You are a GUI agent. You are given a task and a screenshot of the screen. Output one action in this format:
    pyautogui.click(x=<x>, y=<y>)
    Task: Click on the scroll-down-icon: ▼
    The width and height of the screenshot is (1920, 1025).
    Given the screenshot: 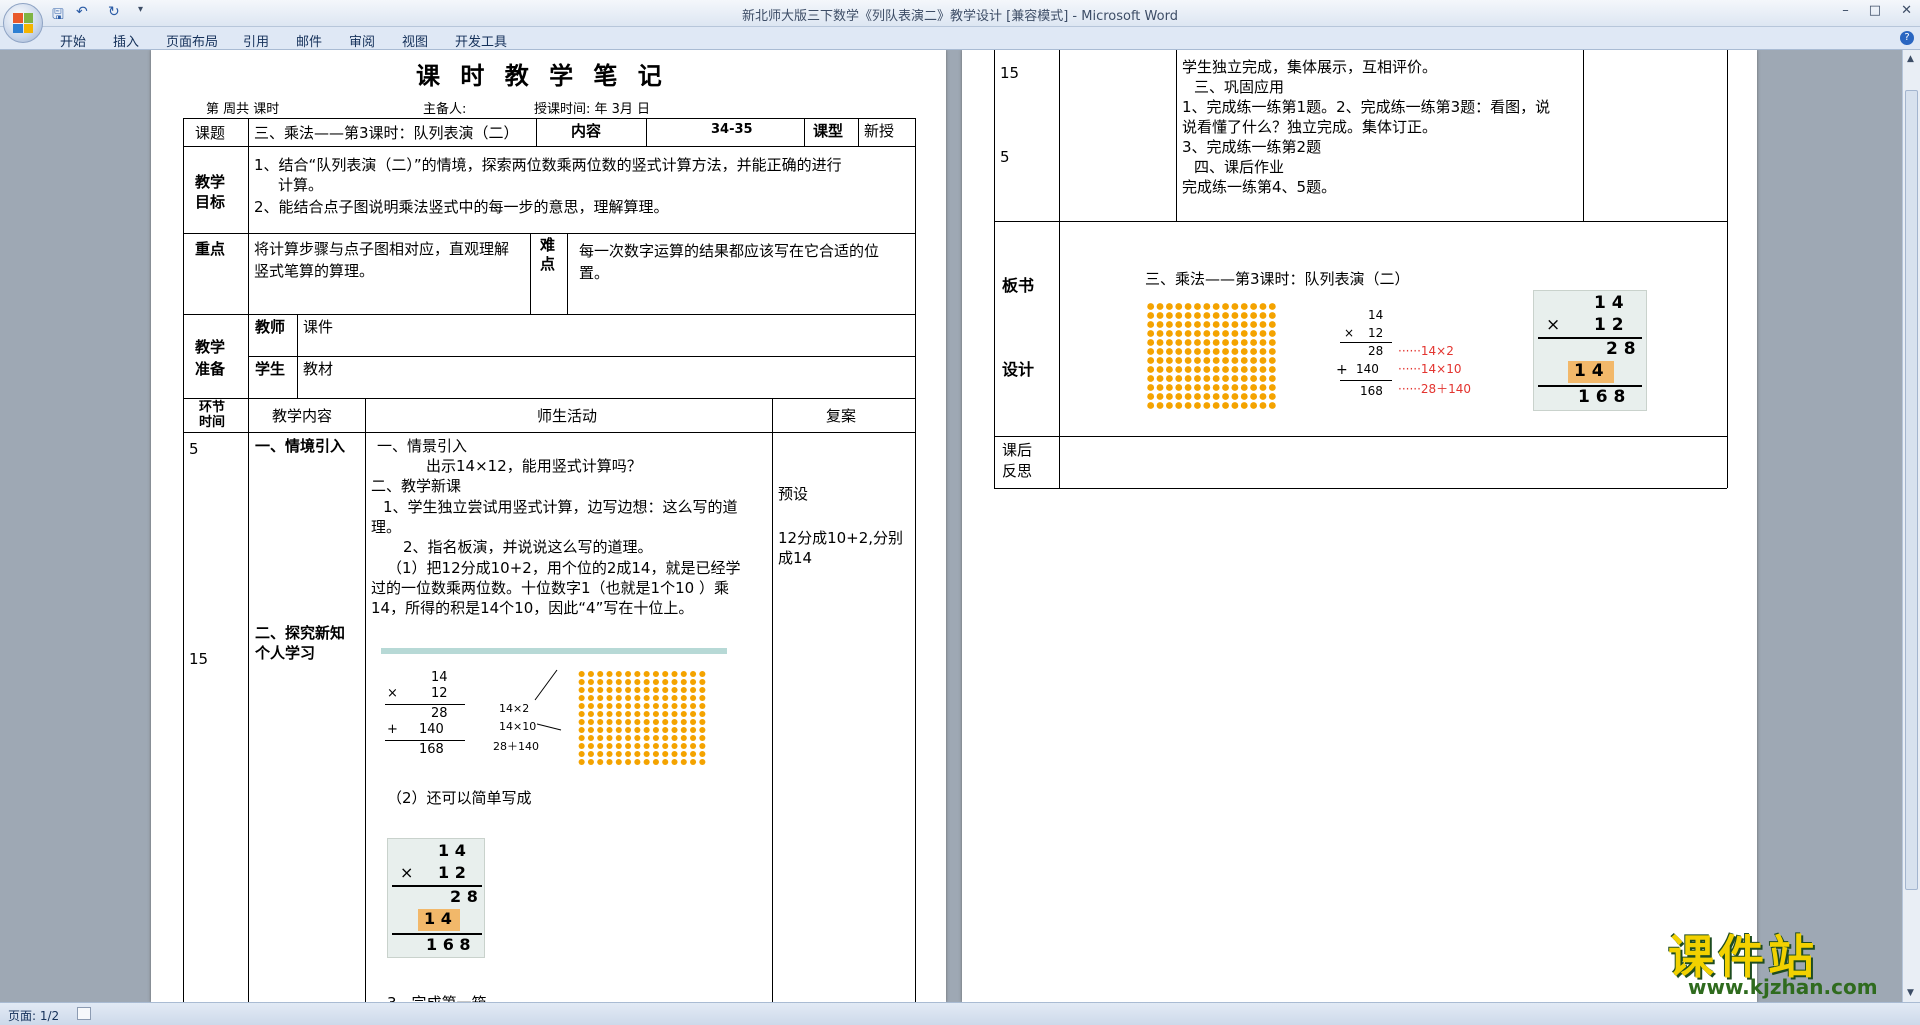 What is the action you would take?
    pyautogui.click(x=1910, y=993)
    